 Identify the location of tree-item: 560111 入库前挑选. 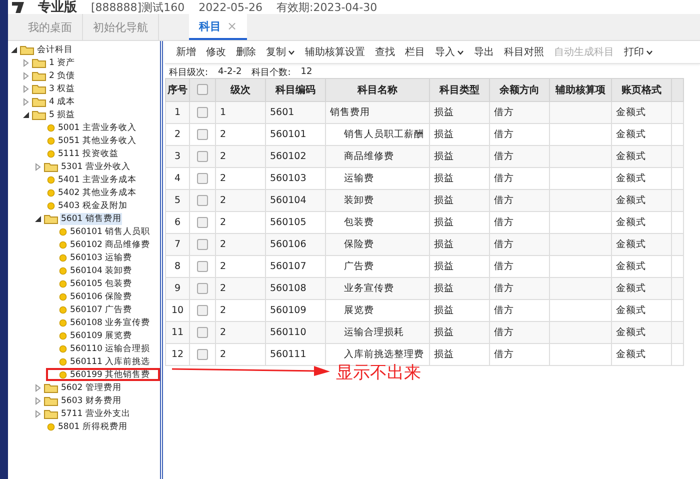
(110, 362).